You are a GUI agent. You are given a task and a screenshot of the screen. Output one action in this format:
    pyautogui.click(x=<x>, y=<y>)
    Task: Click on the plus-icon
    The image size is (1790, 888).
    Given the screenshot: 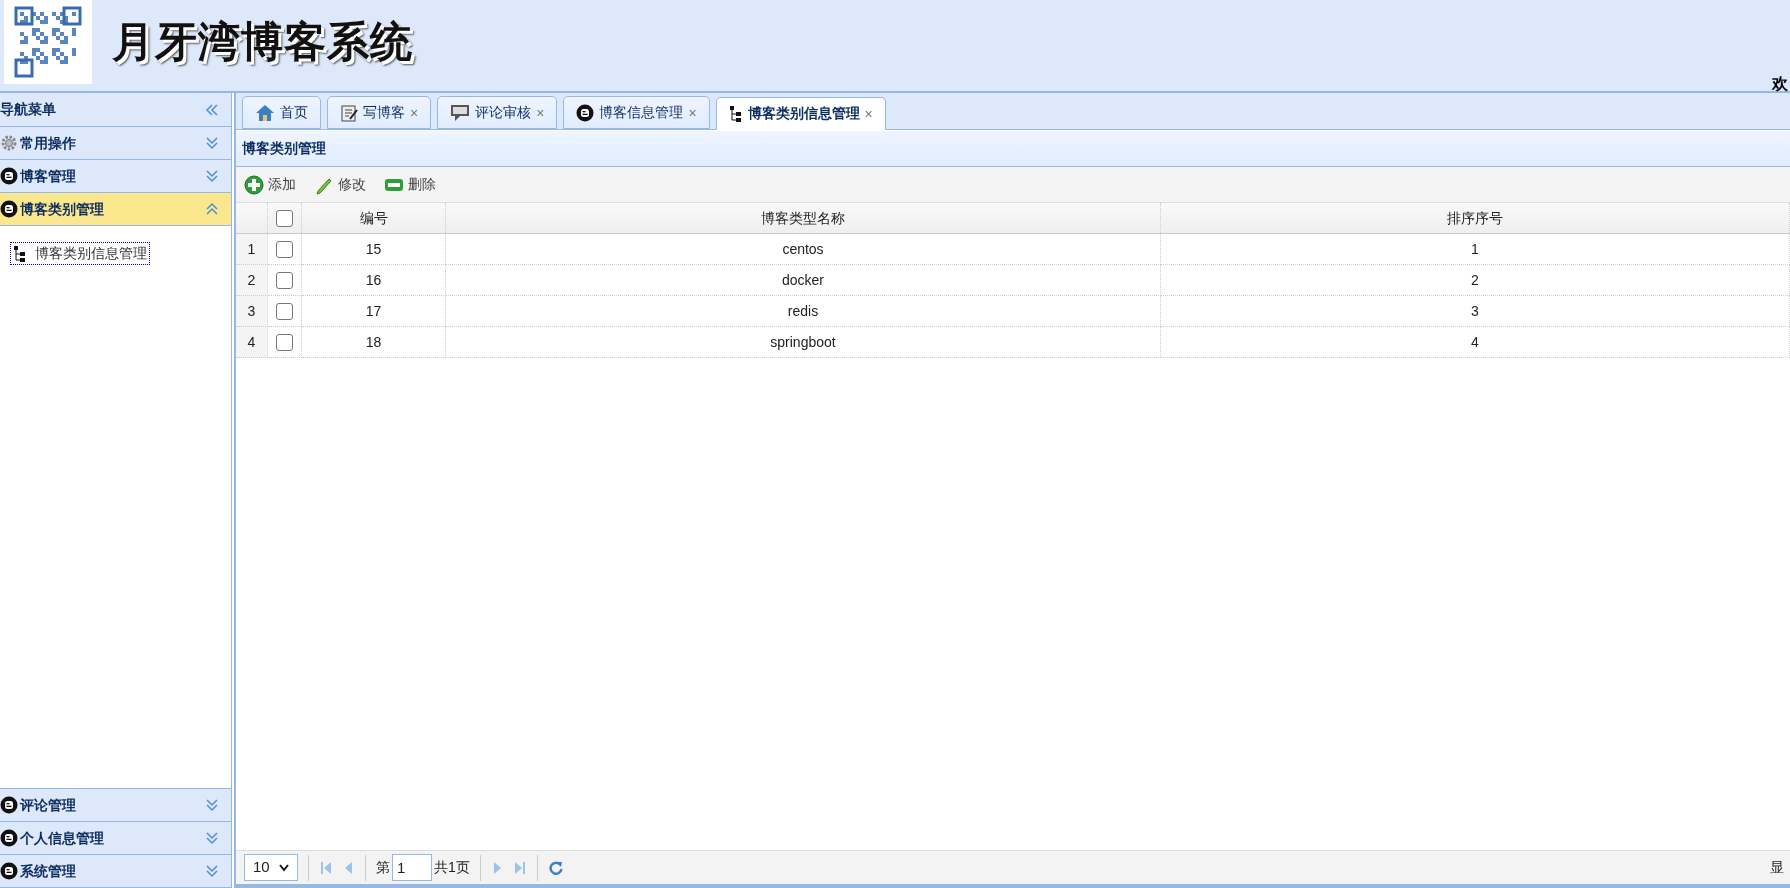 What is the action you would take?
    pyautogui.click(x=254, y=184)
    